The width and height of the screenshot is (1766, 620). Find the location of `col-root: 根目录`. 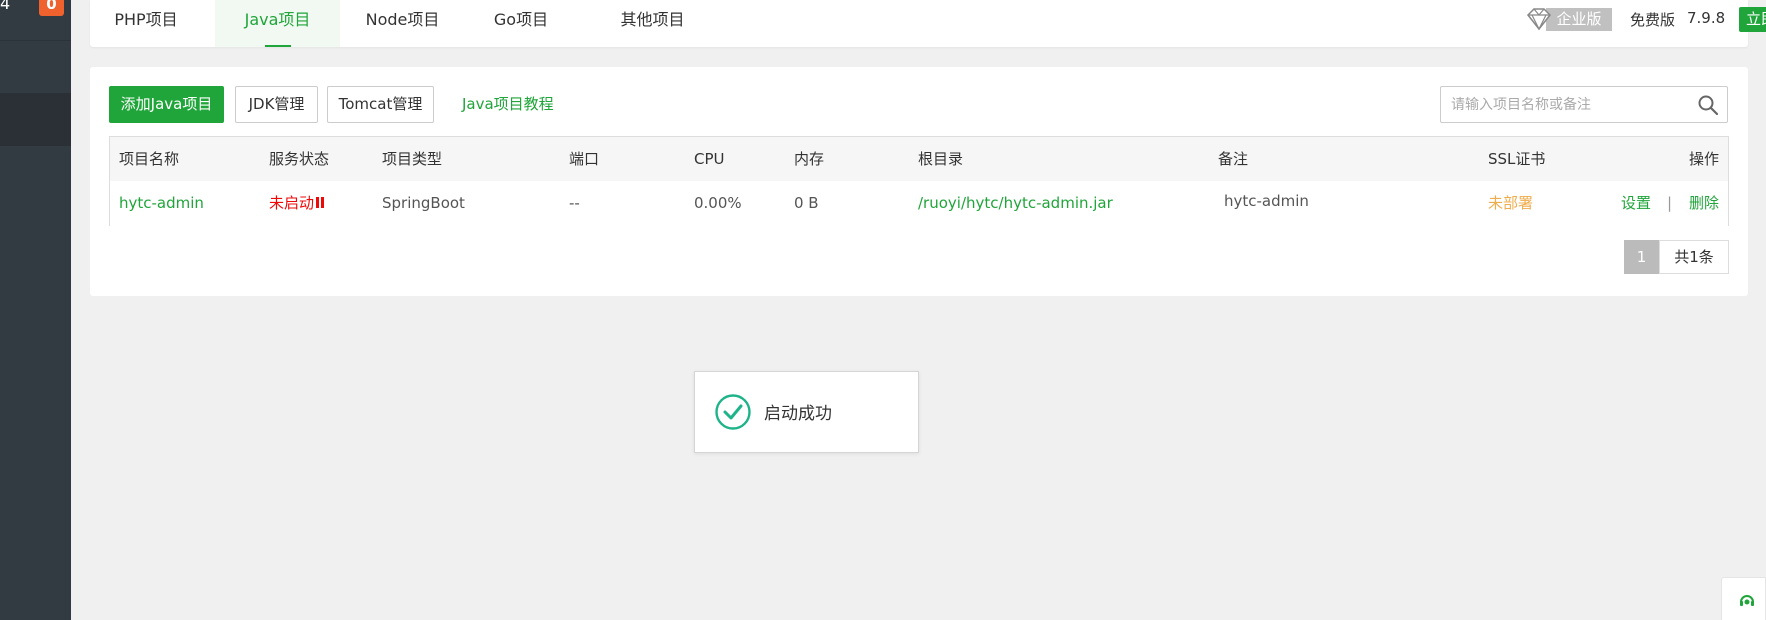

col-root: 根目录 is located at coordinates (941, 159).